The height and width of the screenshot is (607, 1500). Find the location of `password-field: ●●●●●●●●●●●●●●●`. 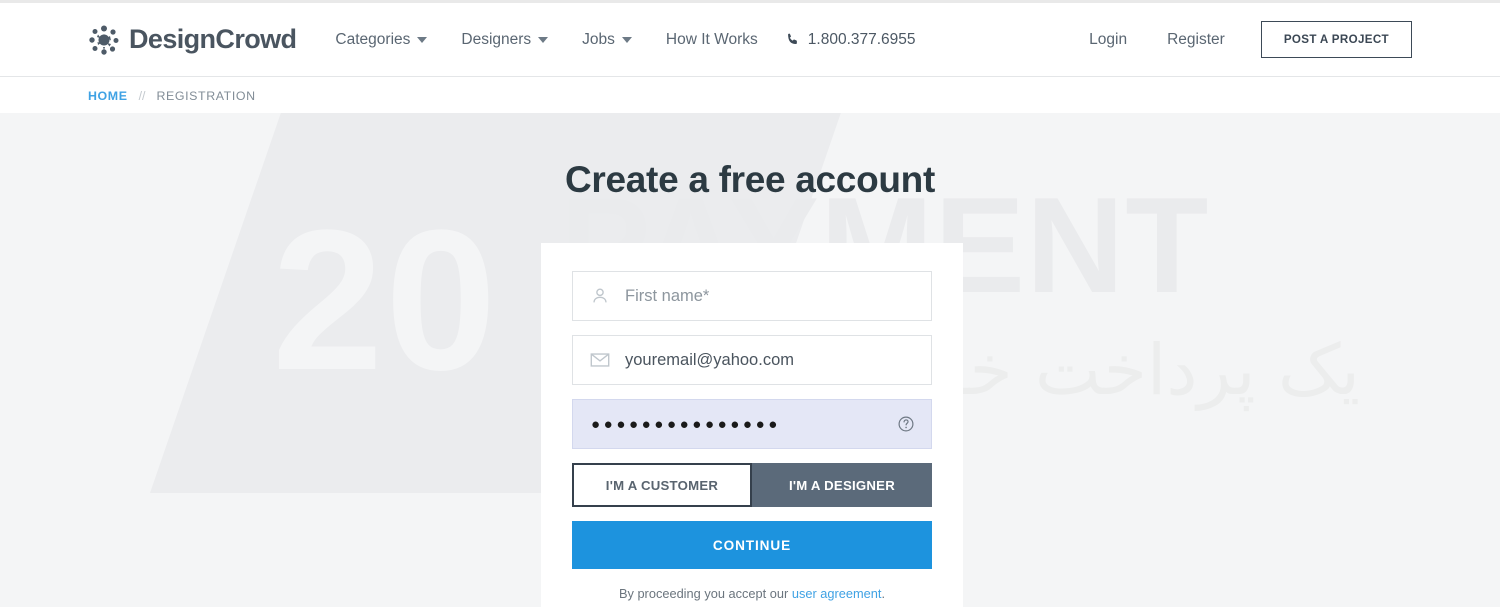

password-field: ●●●●●●●●●●●●●●● is located at coordinates (752, 424).